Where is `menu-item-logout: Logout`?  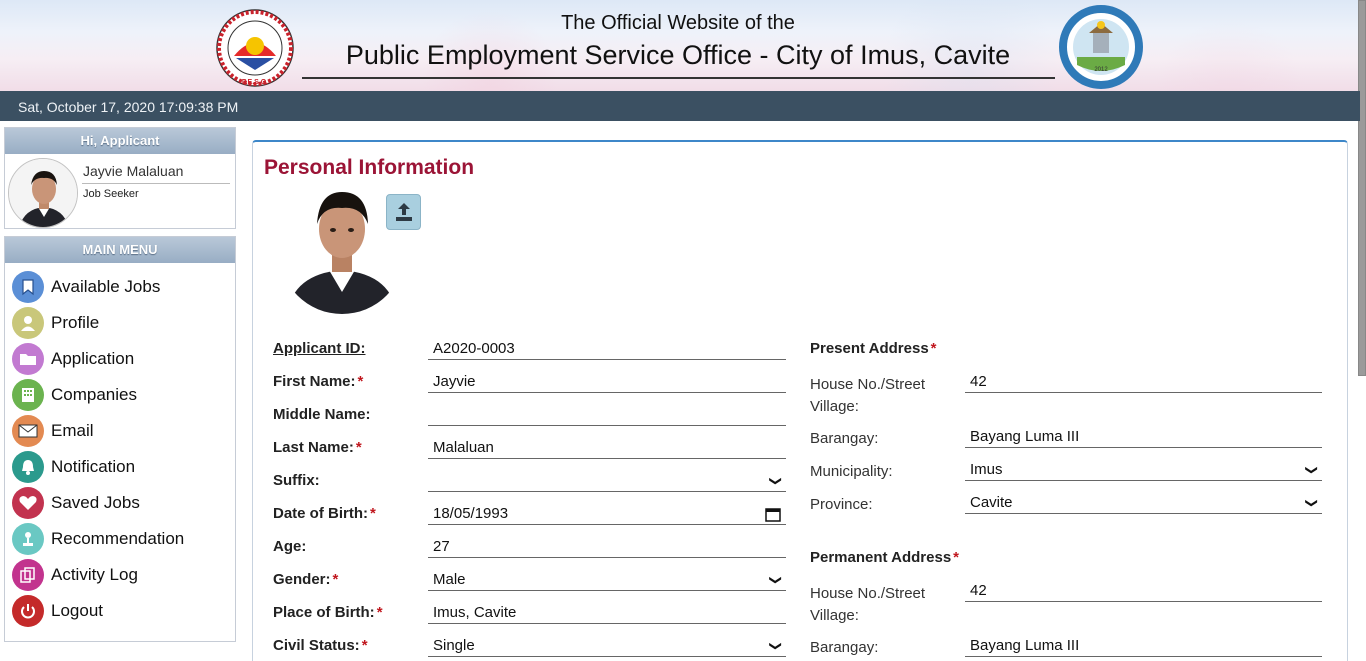 menu-item-logout: Logout is located at coordinates (57, 611).